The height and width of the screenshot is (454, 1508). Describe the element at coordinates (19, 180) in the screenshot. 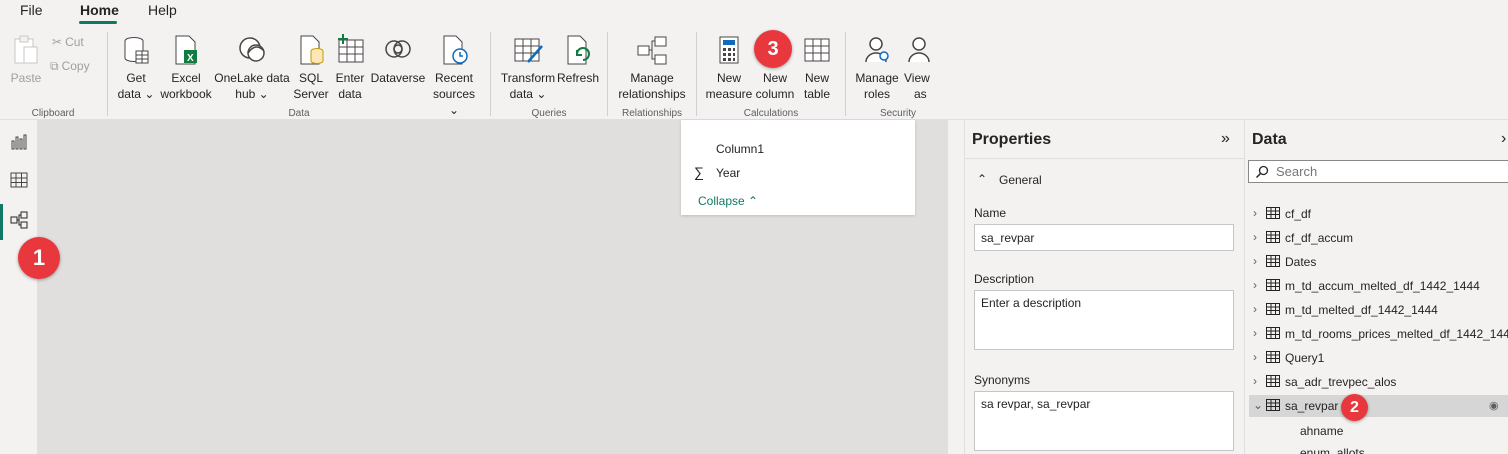

I see `table-view-icon` at that location.